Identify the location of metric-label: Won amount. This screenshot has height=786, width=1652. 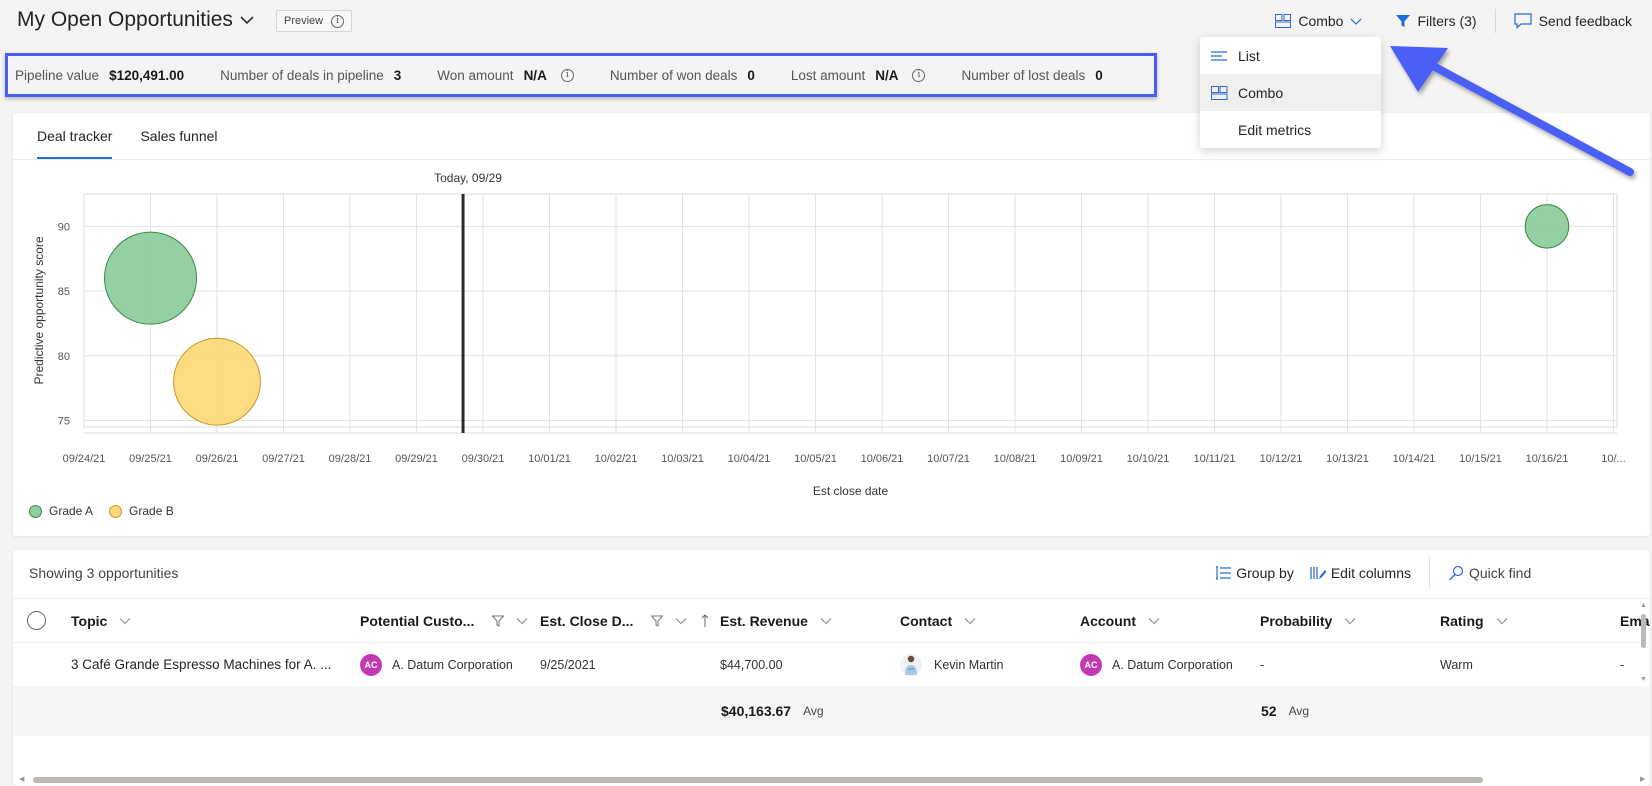
(475, 75).